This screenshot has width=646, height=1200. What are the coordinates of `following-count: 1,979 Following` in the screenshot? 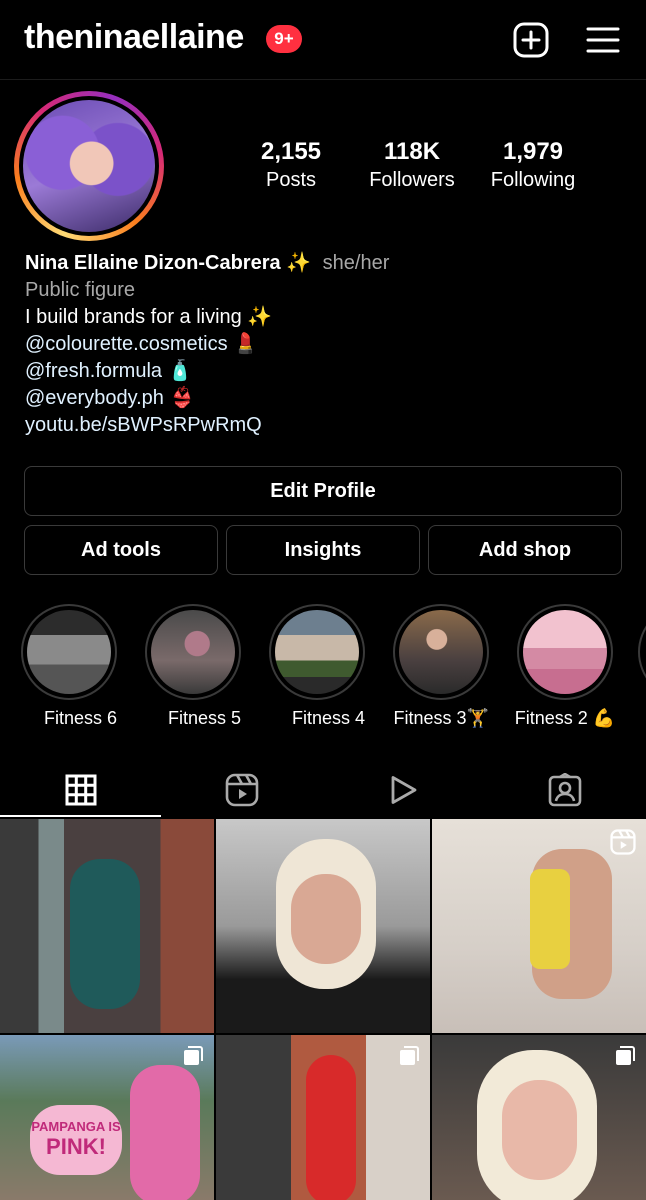 It's located at (533, 165).